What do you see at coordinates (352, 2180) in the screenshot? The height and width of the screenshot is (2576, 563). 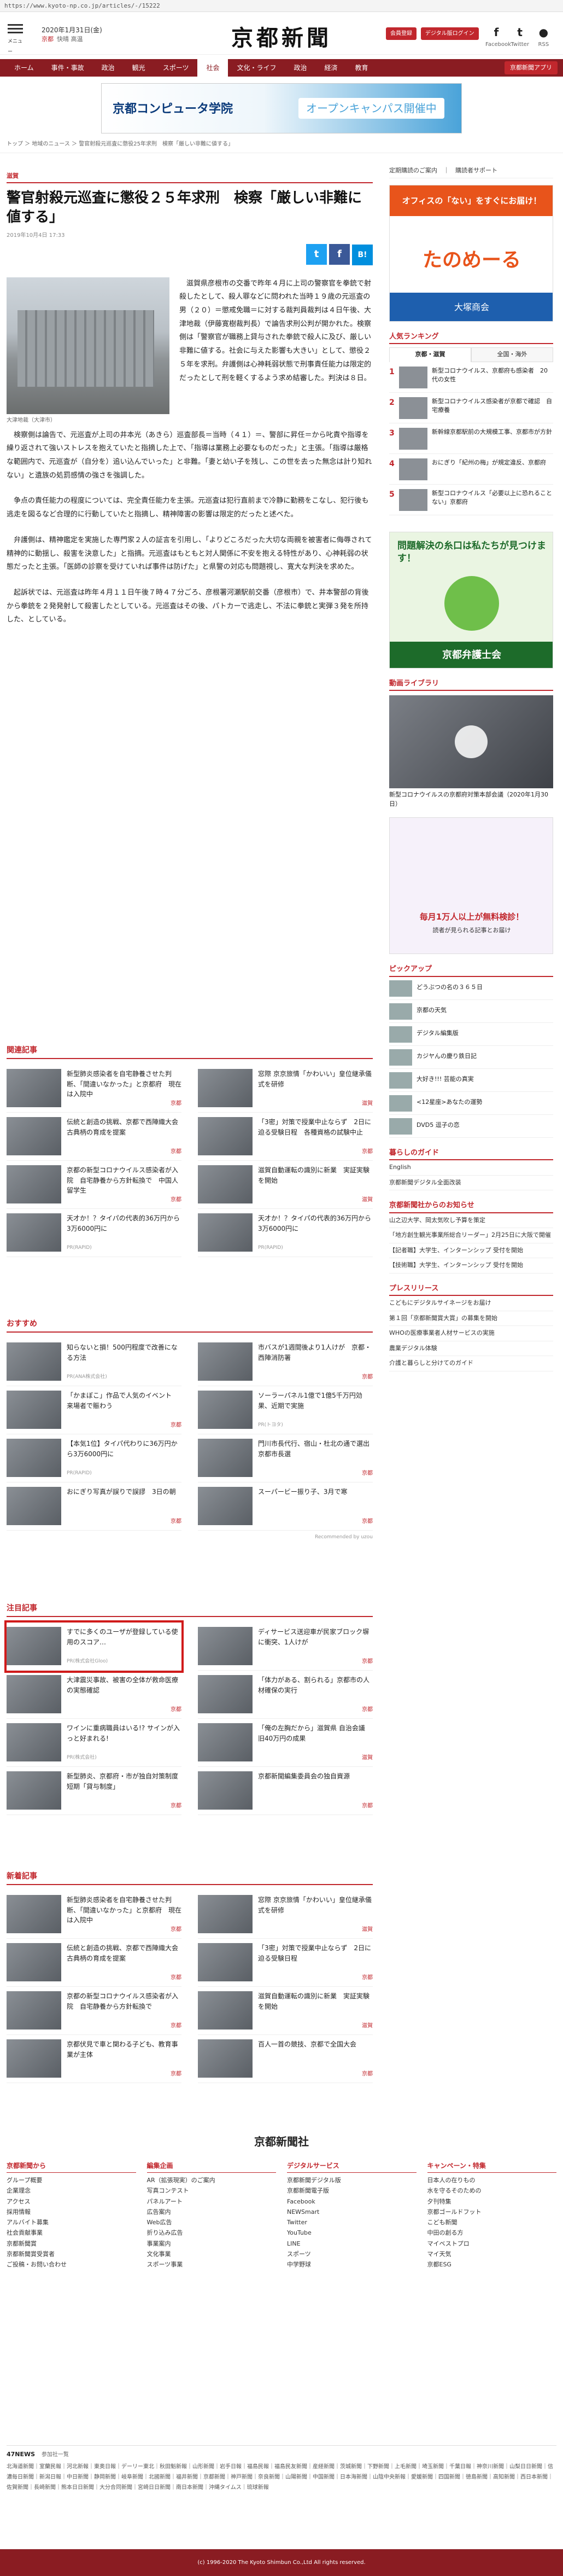 I see `footer-link: 京都新聞デジタル版` at bounding box center [352, 2180].